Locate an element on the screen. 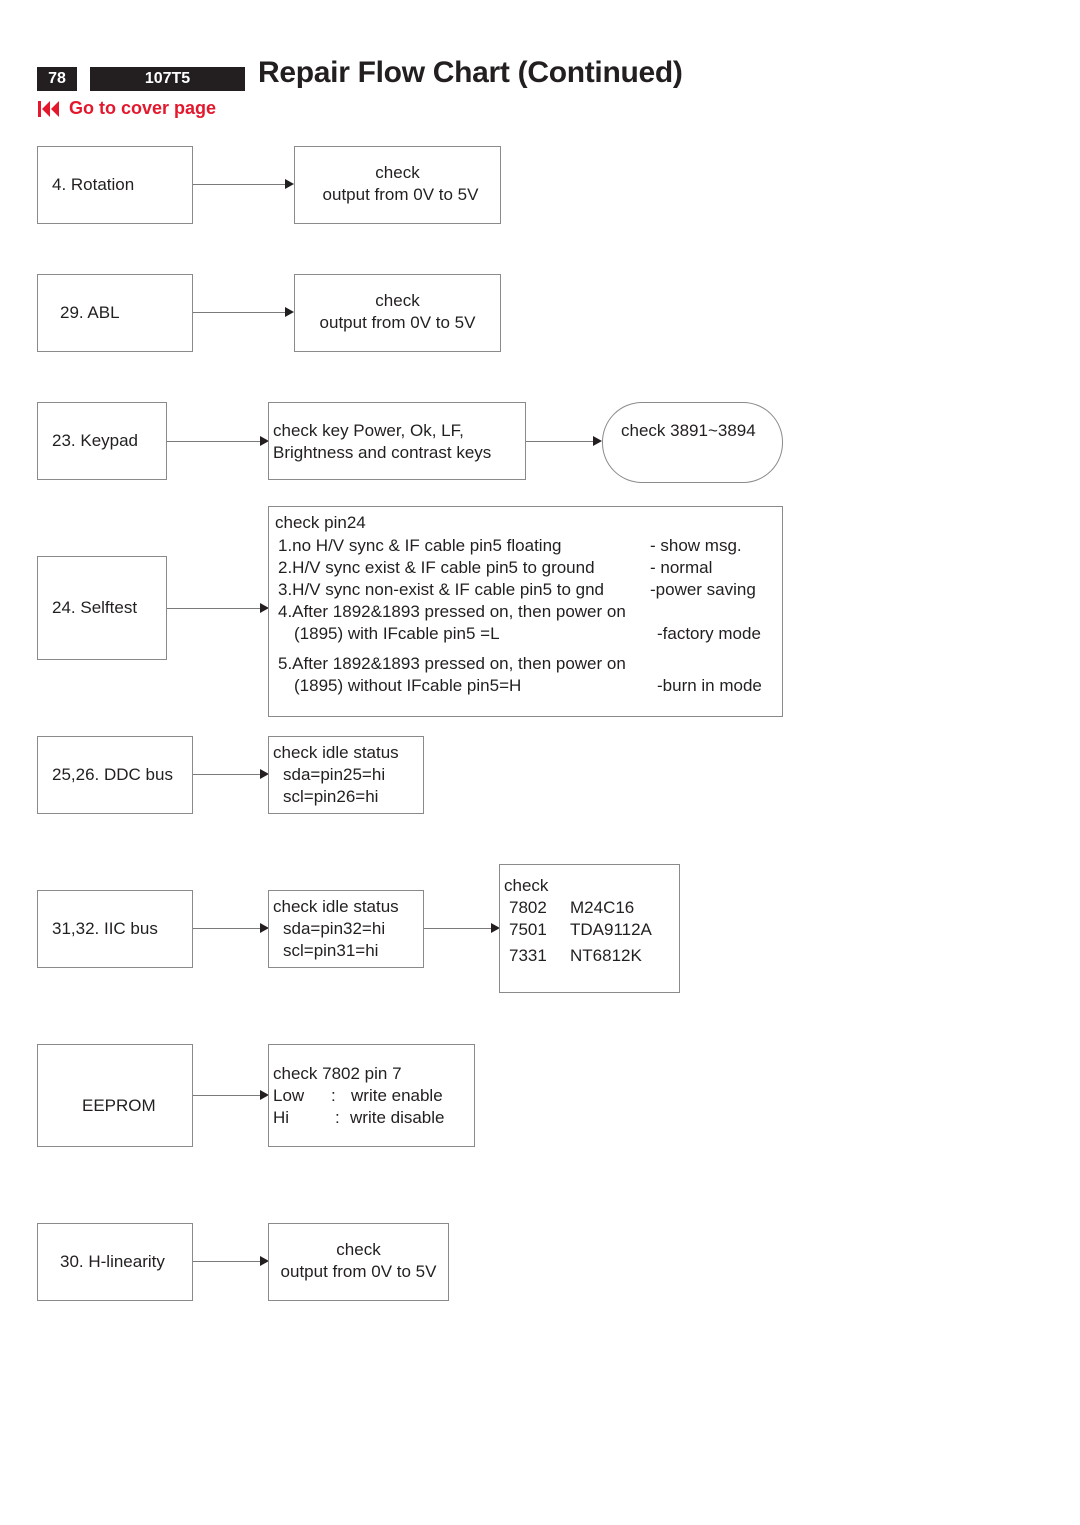 The width and height of the screenshot is (1080, 1525). selftest-condition-cont: (1895) with IFcable pin5 =L is located at coordinates (397, 633).